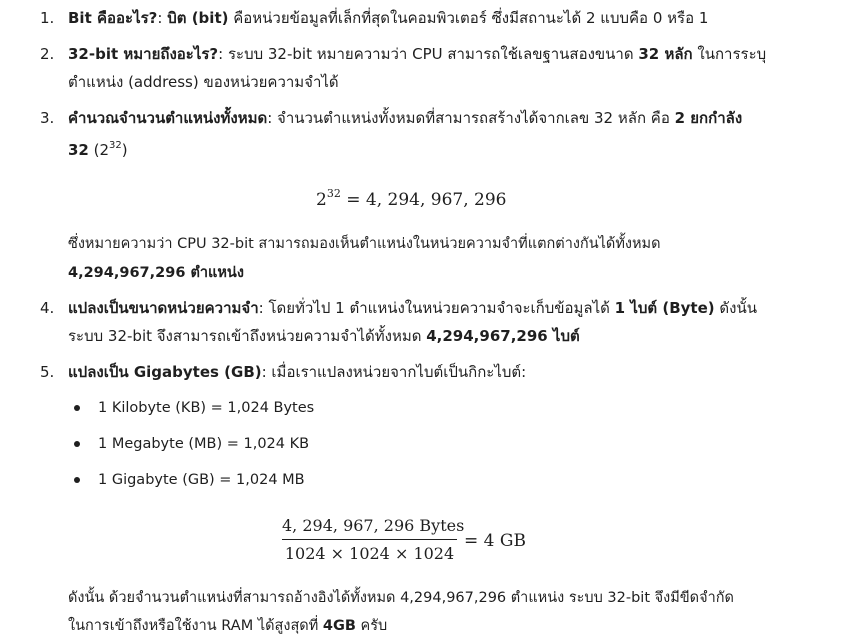 Image resolution: width=847 pixels, height=644 pixels. Describe the element at coordinates (735, 308) in the screenshot. I see `text-run: ดังนั้น` at that location.